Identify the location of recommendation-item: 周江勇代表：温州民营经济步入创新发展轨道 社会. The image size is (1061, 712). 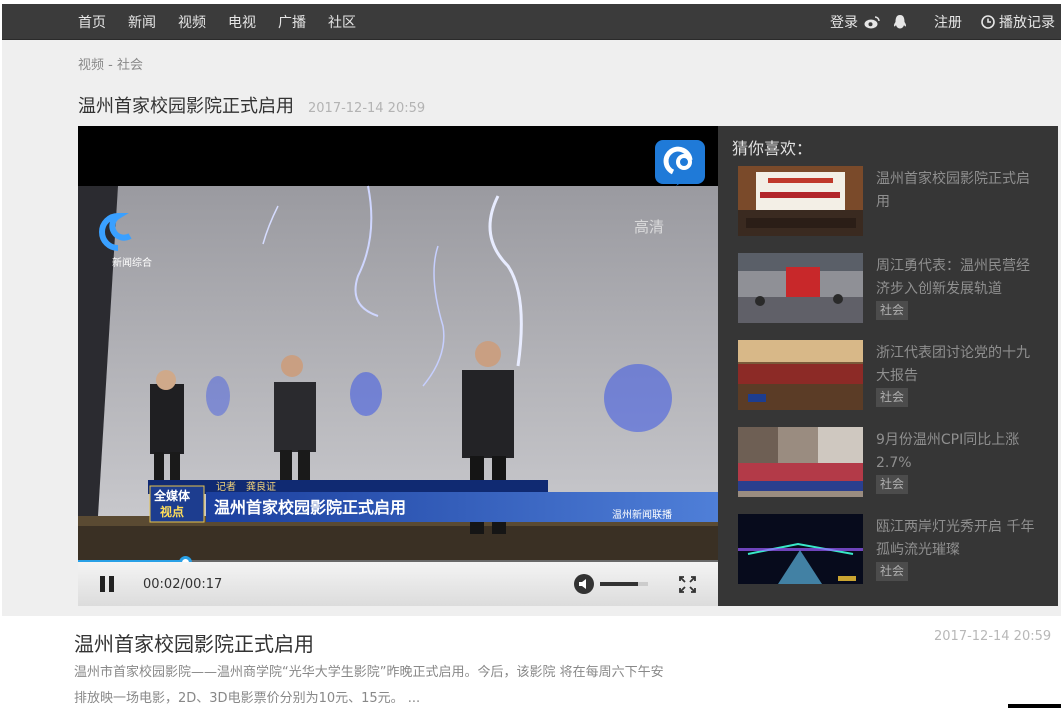
(895, 289).